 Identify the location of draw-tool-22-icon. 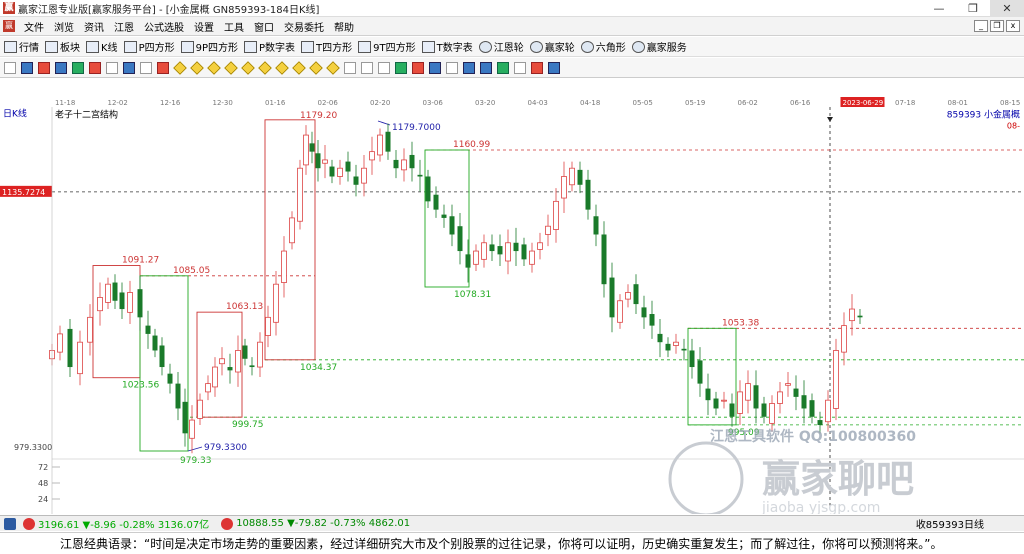
(367, 67).